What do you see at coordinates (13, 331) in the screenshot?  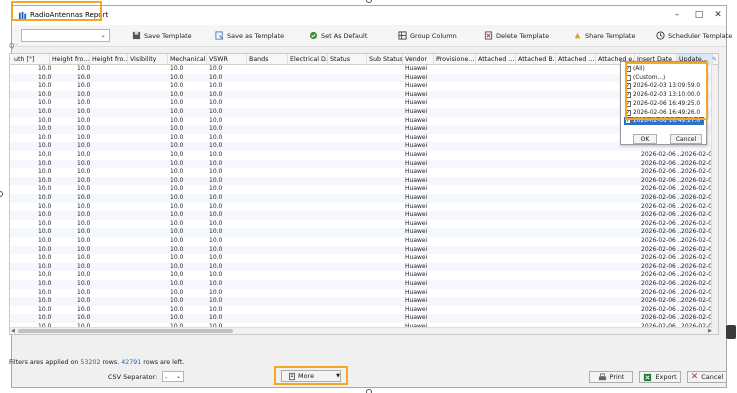 I see `scroll-left-icon: ◀` at bounding box center [13, 331].